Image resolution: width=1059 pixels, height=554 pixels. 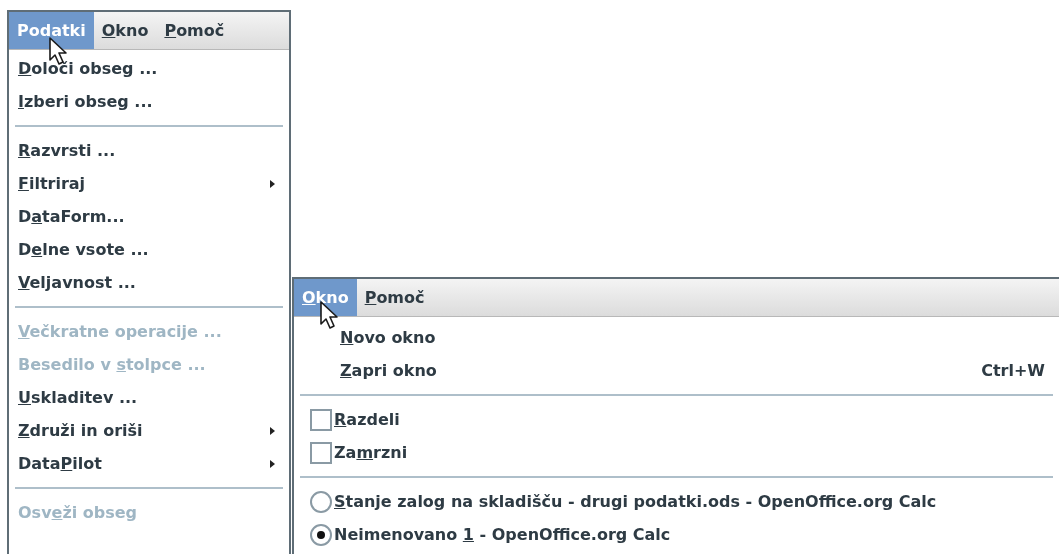 I want to click on shortcut-label: Ctrl+W, so click(x=1013, y=370).